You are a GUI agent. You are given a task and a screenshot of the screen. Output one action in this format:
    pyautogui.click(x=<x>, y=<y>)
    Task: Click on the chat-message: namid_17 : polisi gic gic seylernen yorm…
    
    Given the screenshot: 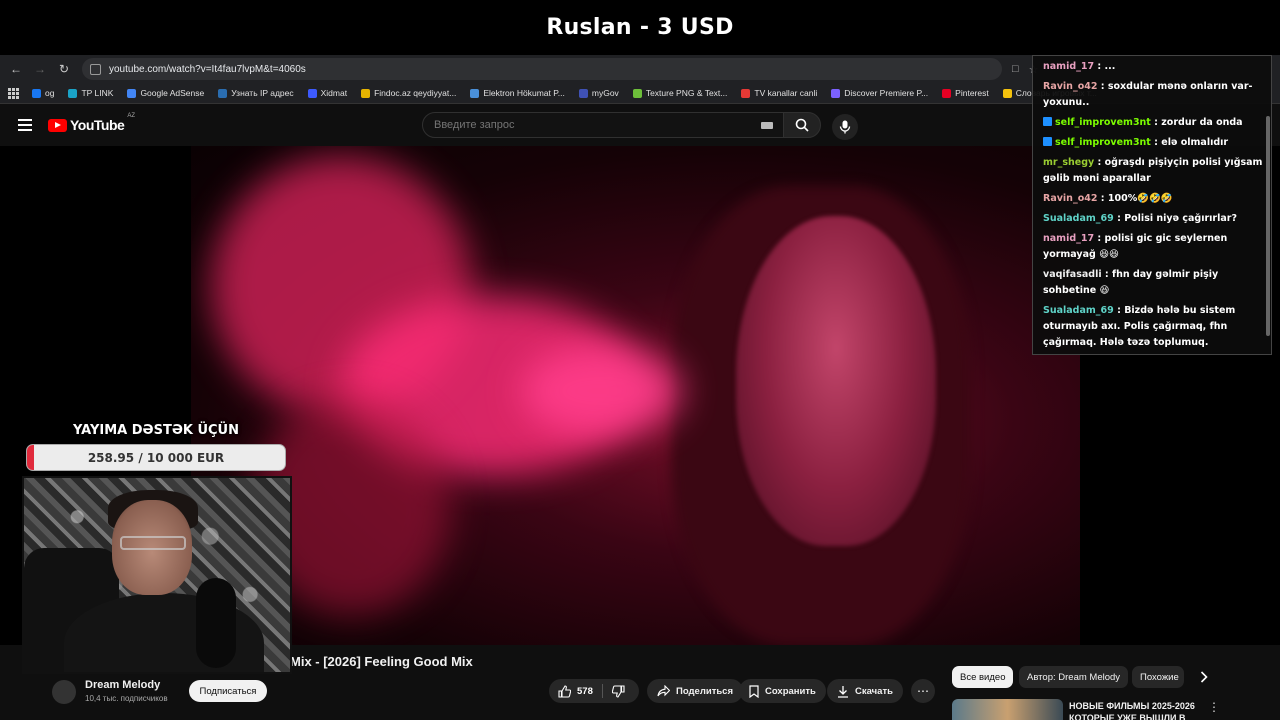 What is the action you would take?
    pyautogui.click(x=1154, y=247)
    